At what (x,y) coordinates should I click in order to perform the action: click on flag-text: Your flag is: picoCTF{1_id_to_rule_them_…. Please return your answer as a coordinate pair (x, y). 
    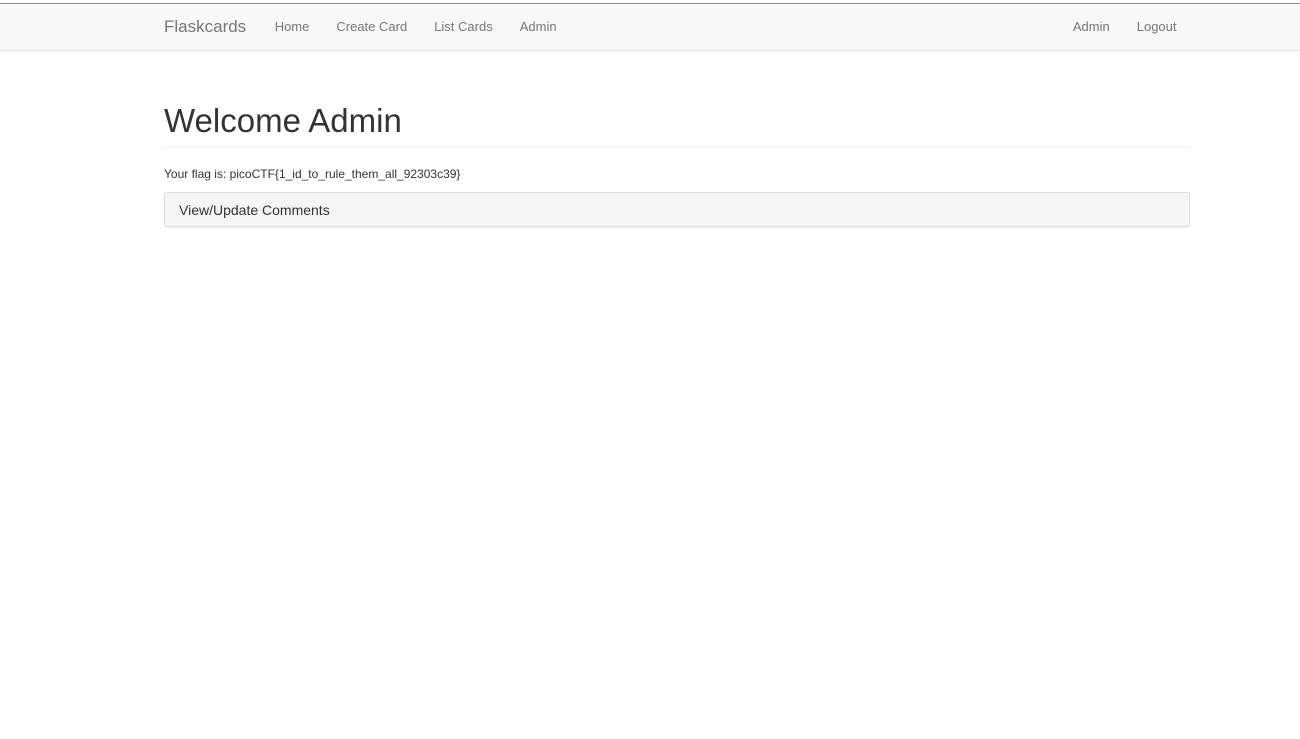
    Looking at the image, I should click on (312, 174).